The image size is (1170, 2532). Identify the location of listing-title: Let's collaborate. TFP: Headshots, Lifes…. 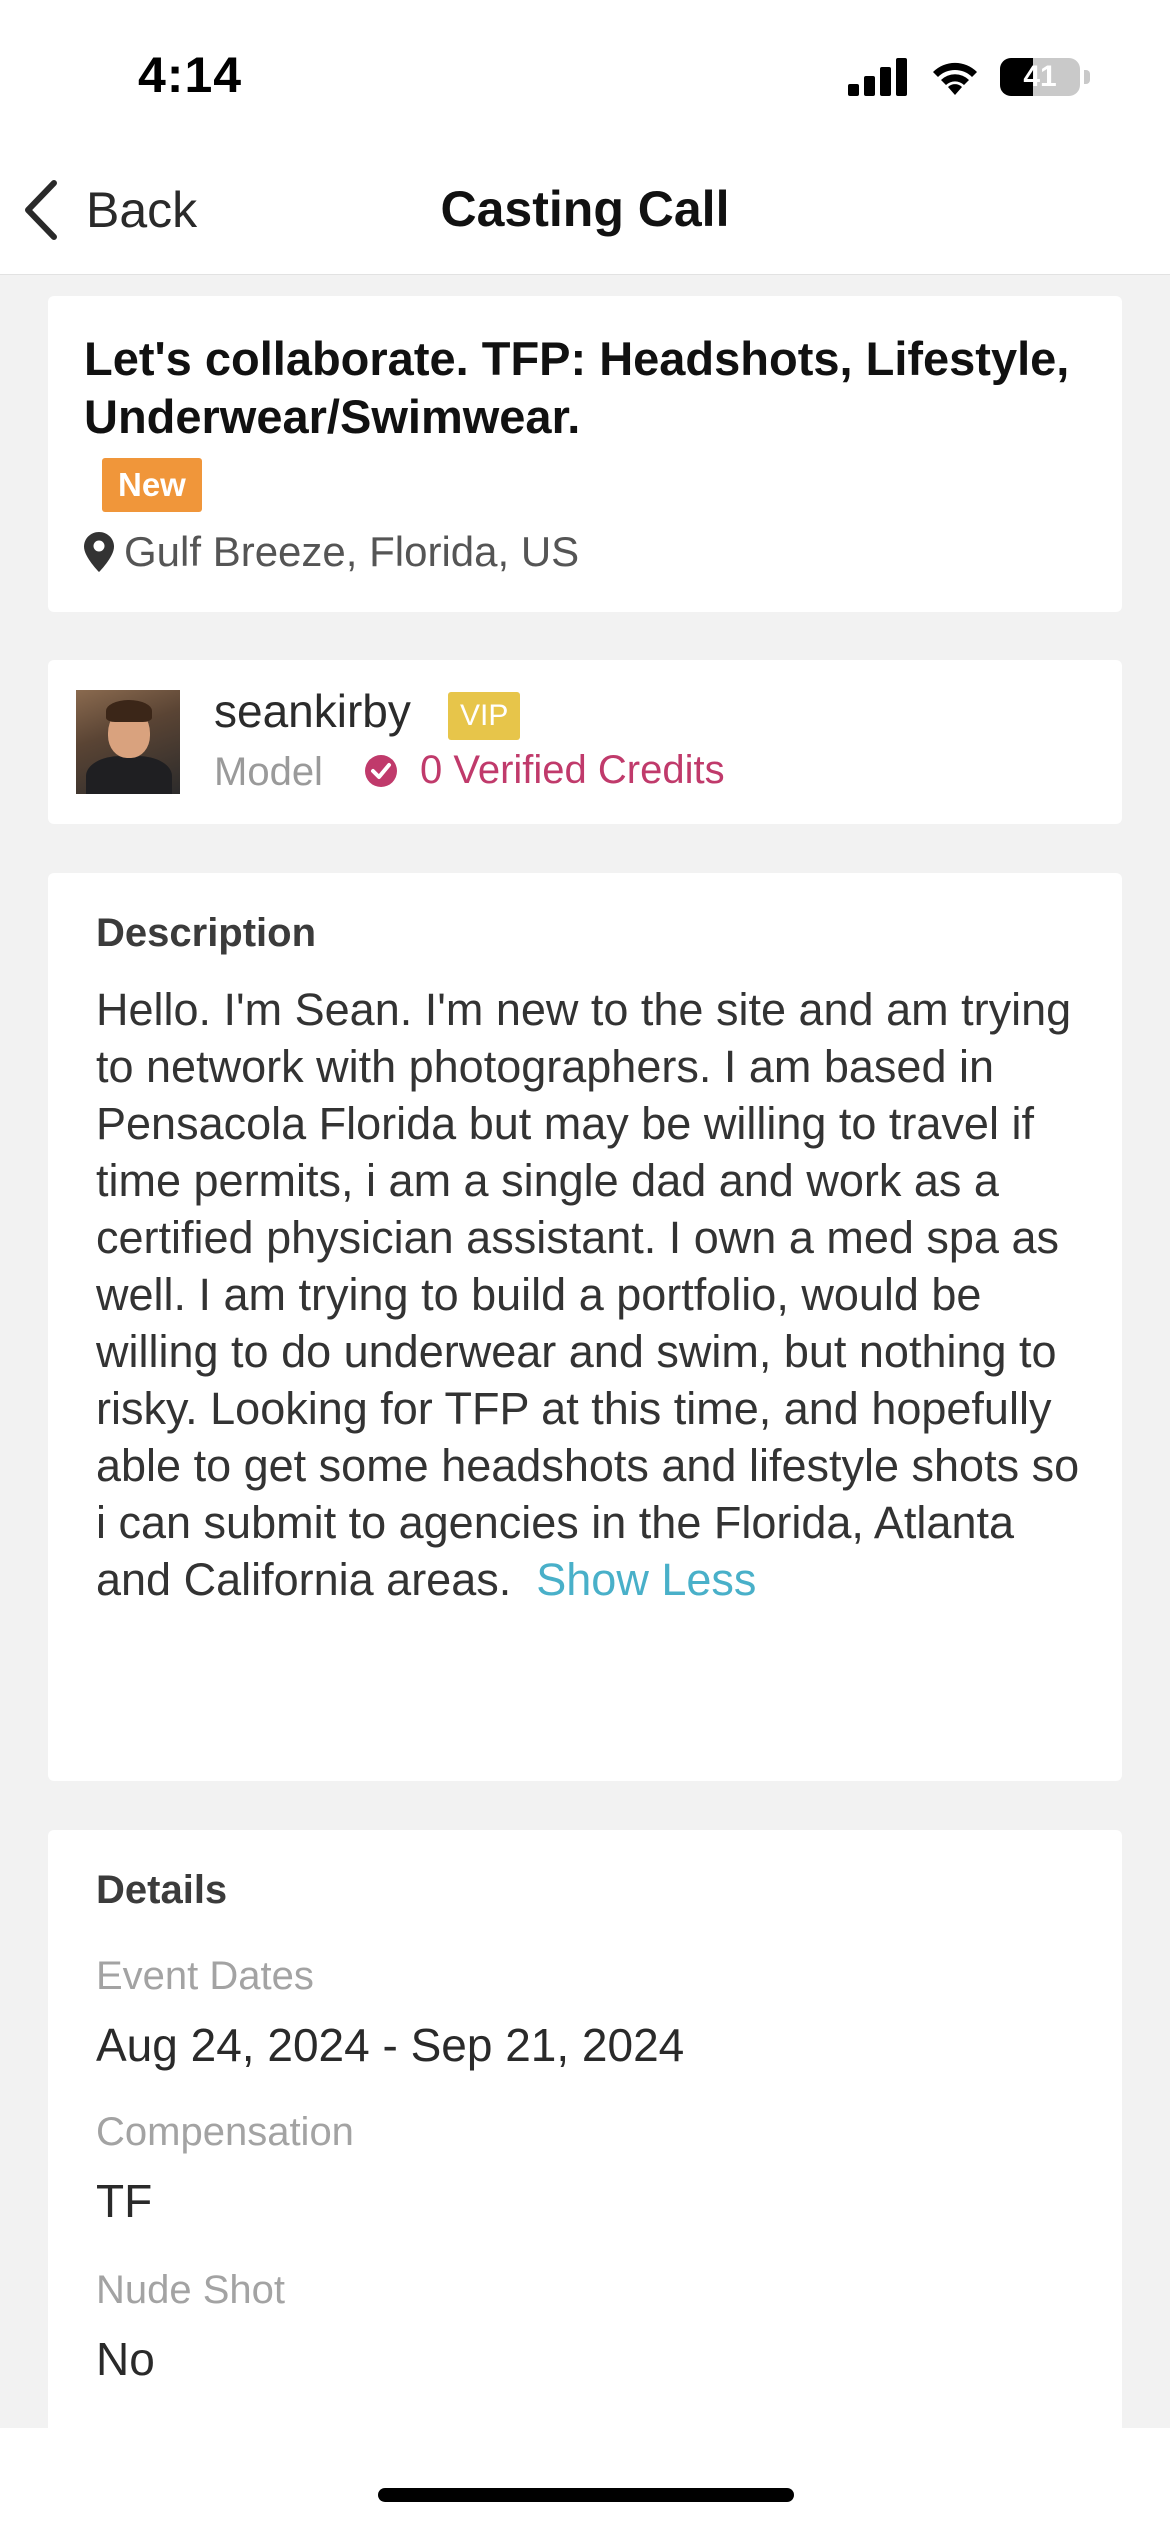
(577, 387).